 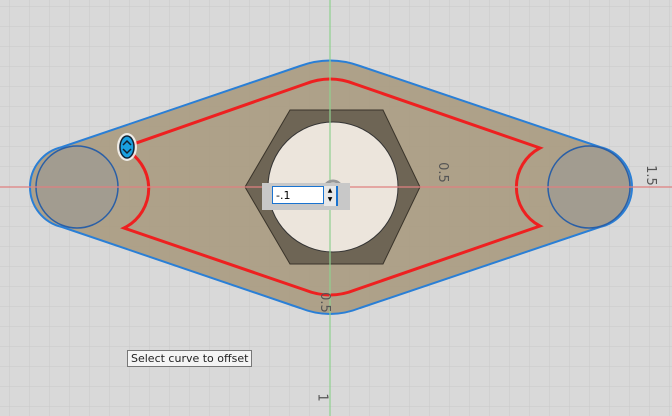 I want to click on dimension-offset: 0.5, so click(x=324, y=302).